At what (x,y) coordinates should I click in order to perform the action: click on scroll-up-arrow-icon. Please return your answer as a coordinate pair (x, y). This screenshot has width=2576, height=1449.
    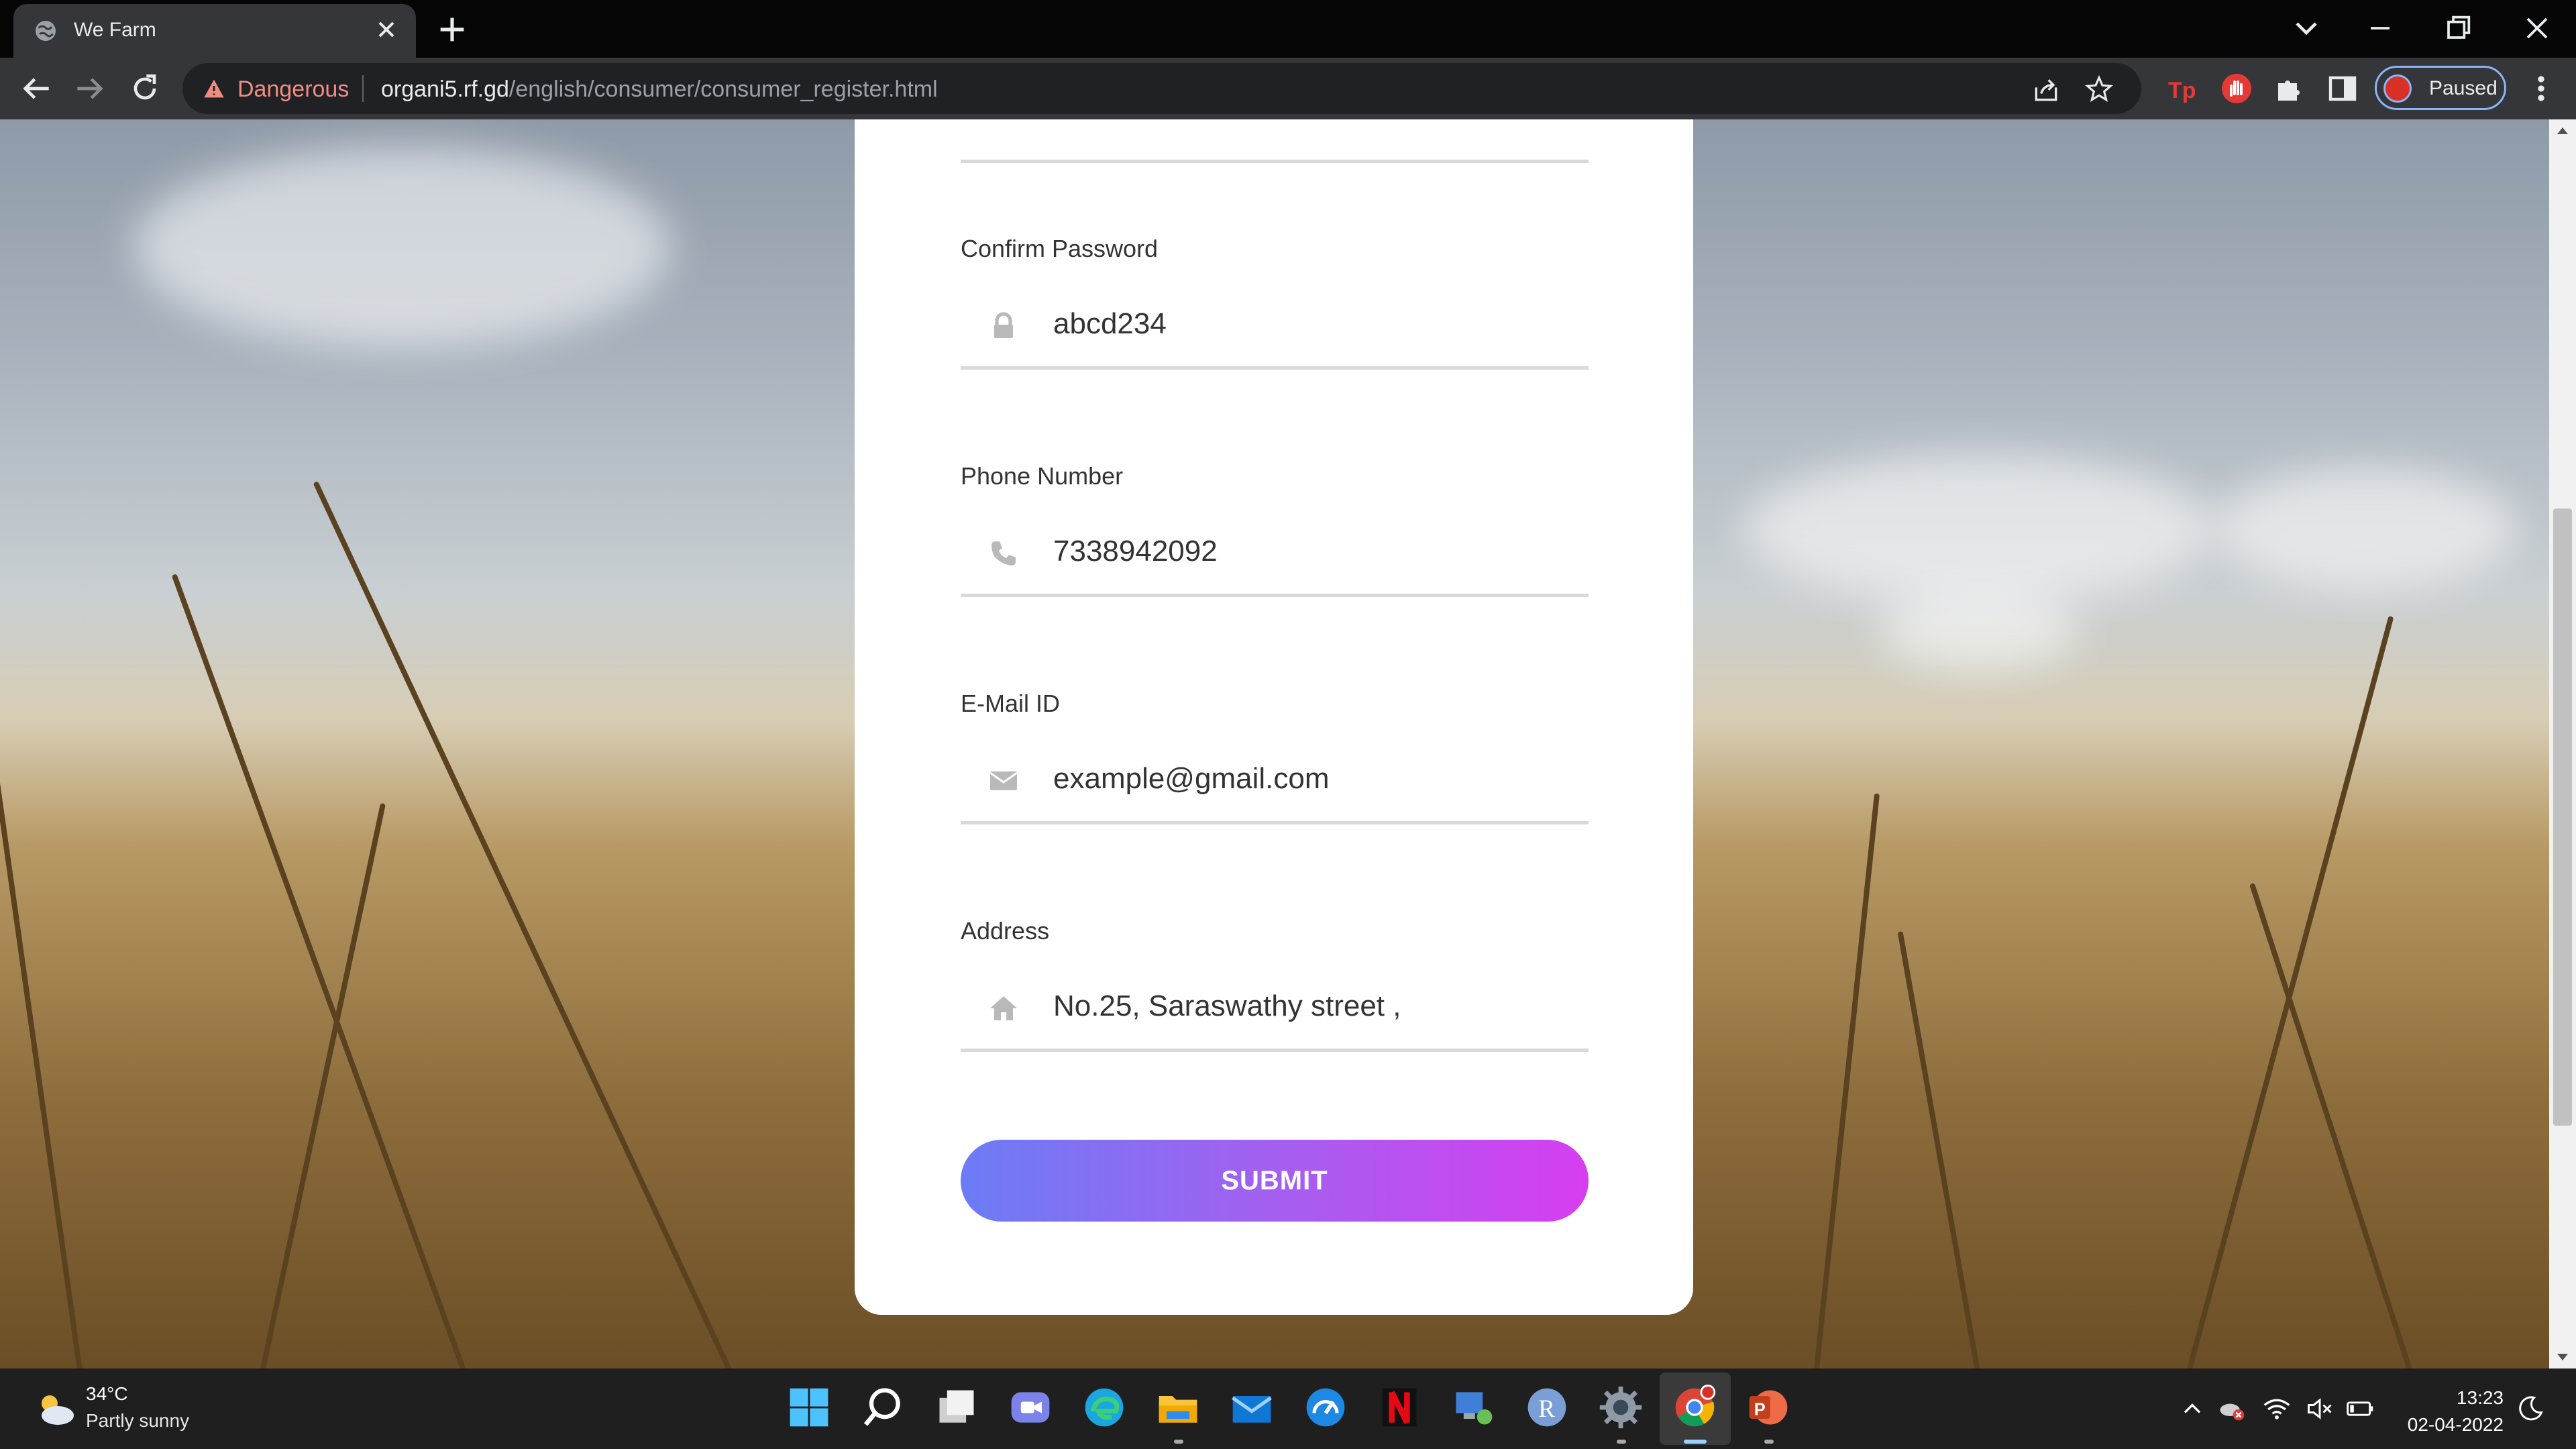
    Looking at the image, I should click on (2562, 130).